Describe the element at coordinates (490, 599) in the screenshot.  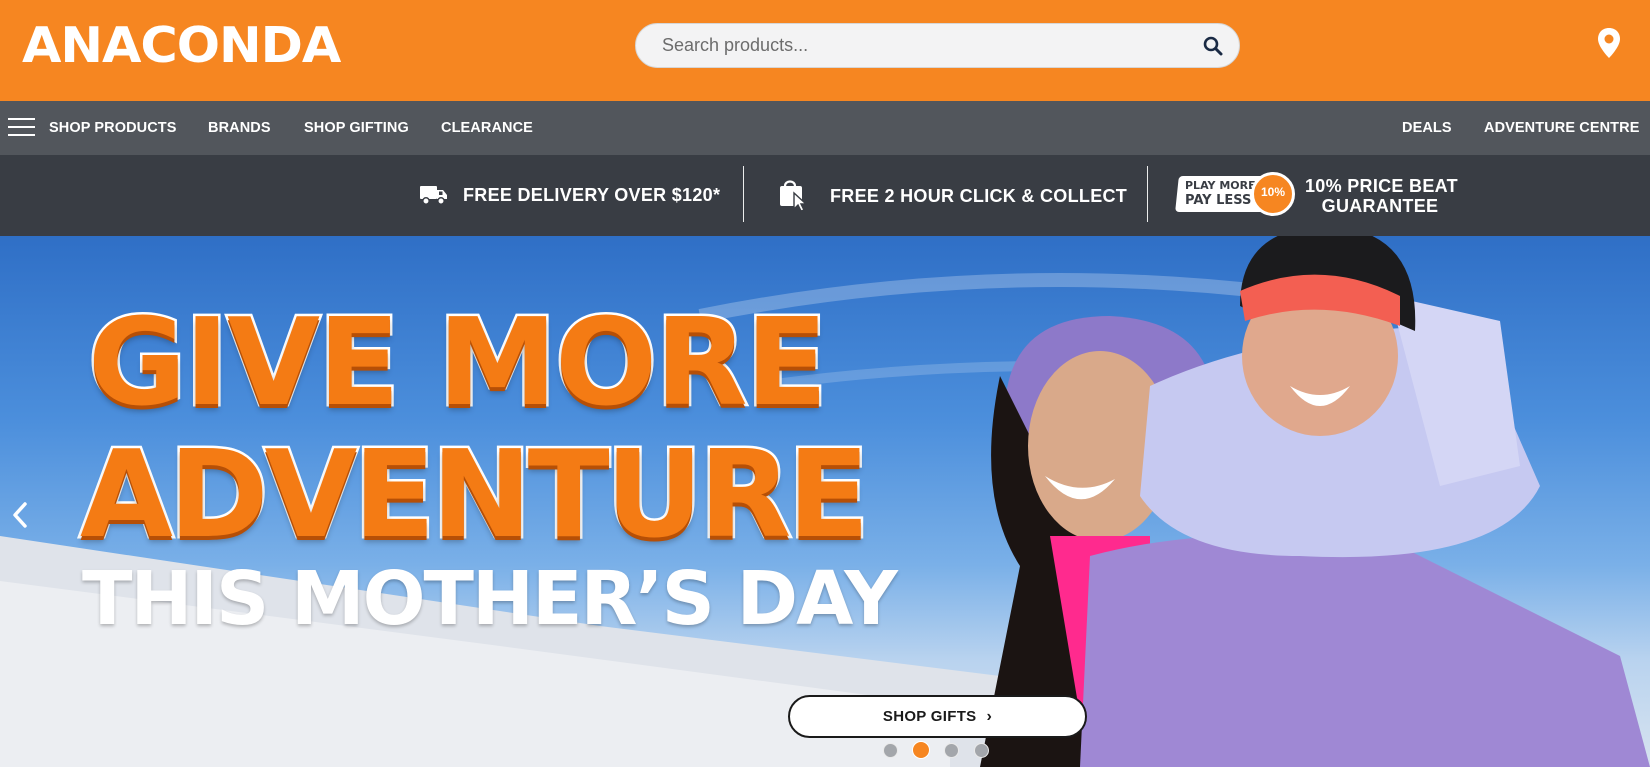
I see `hero-headline-line-3: THIS MOTHER’S DAY` at that location.